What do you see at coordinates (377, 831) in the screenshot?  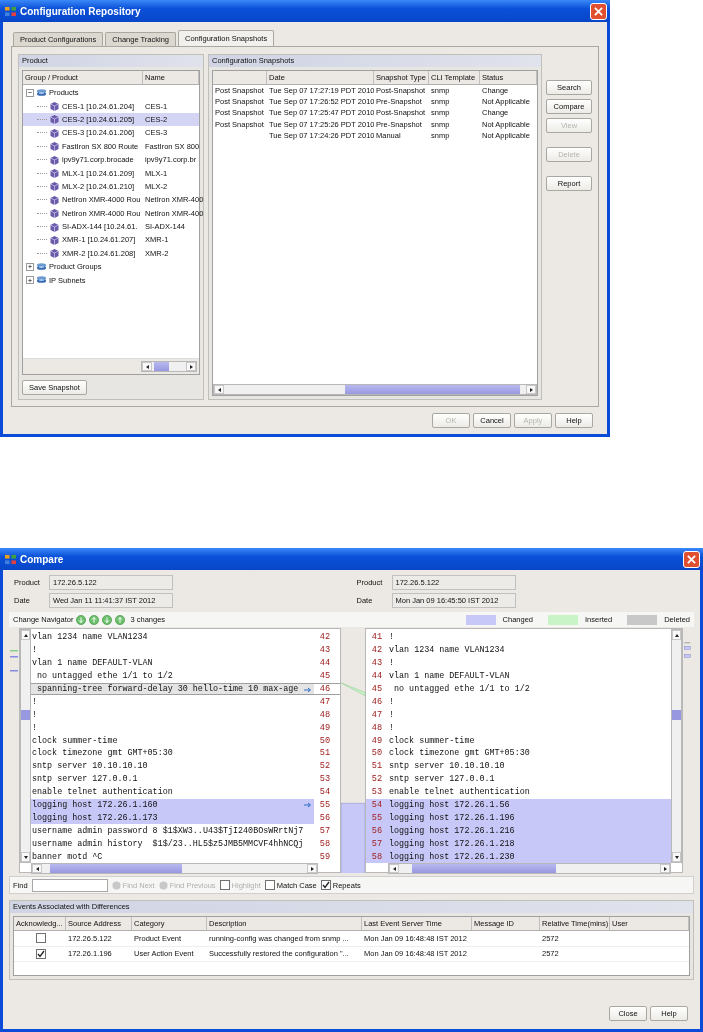 I see `line-number: 56` at bounding box center [377, 831].